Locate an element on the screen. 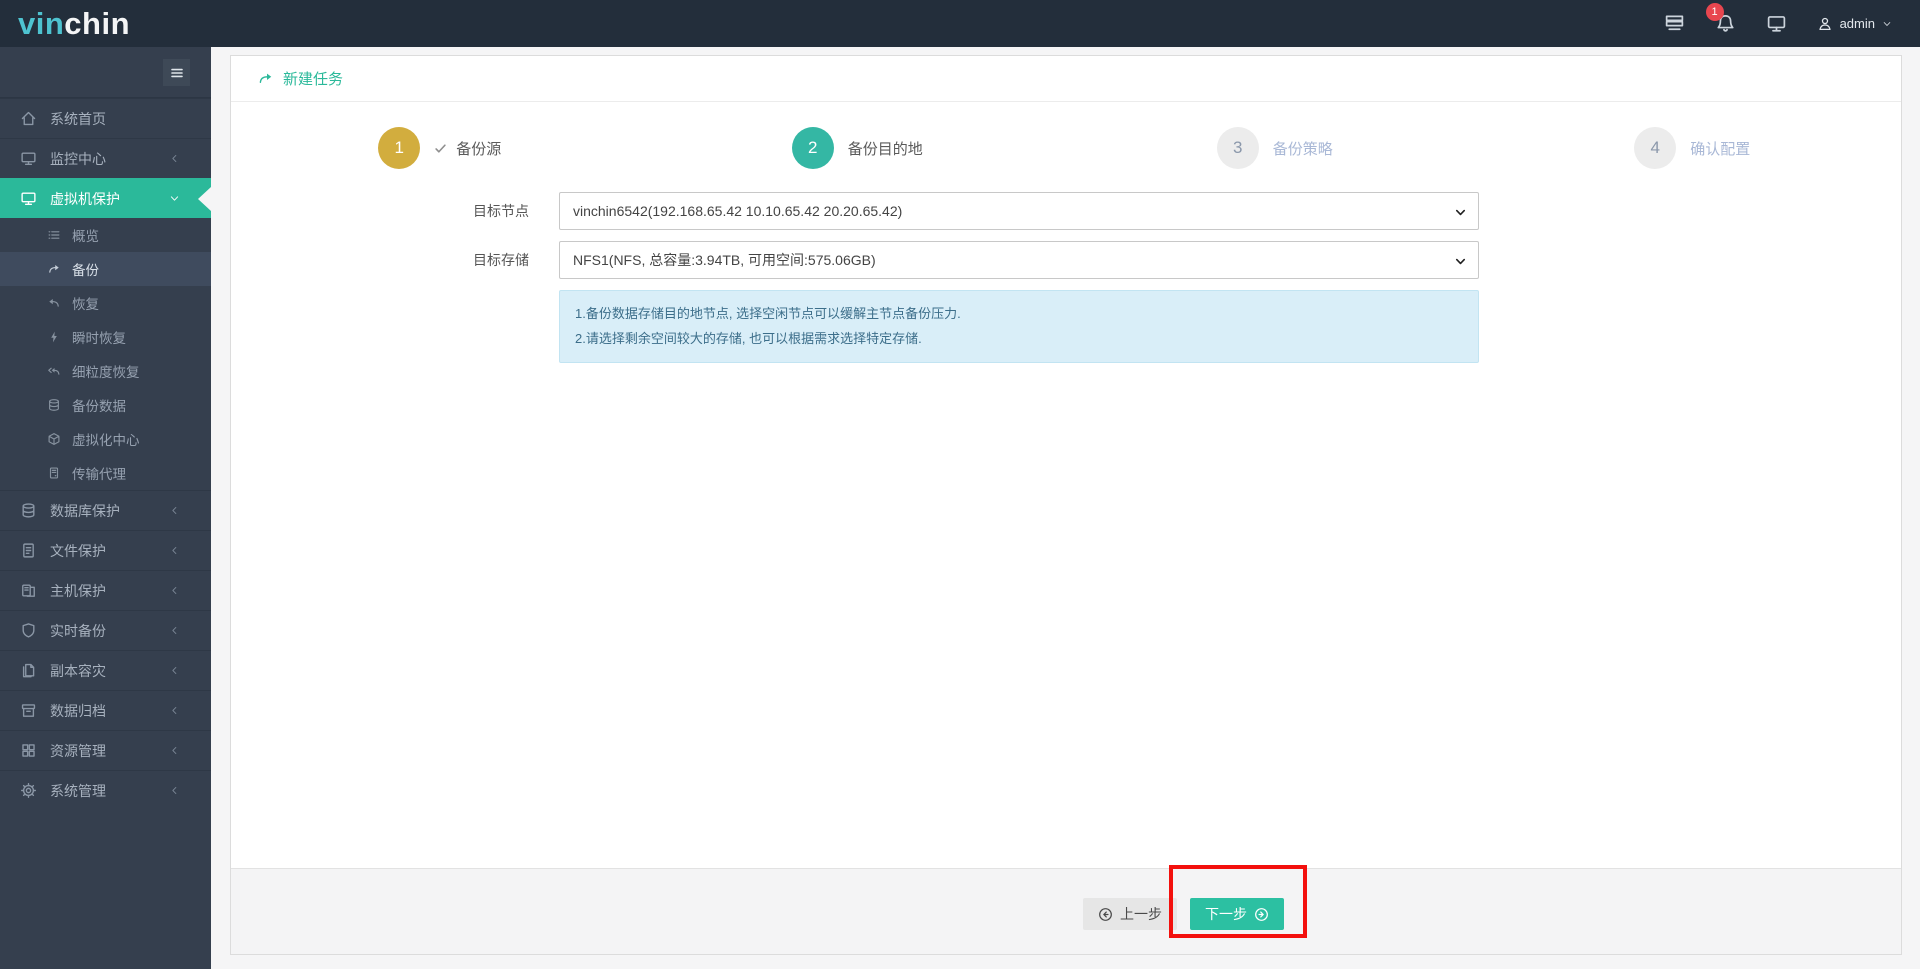  hamburger-menu-button is located at coordinates (176, 72).